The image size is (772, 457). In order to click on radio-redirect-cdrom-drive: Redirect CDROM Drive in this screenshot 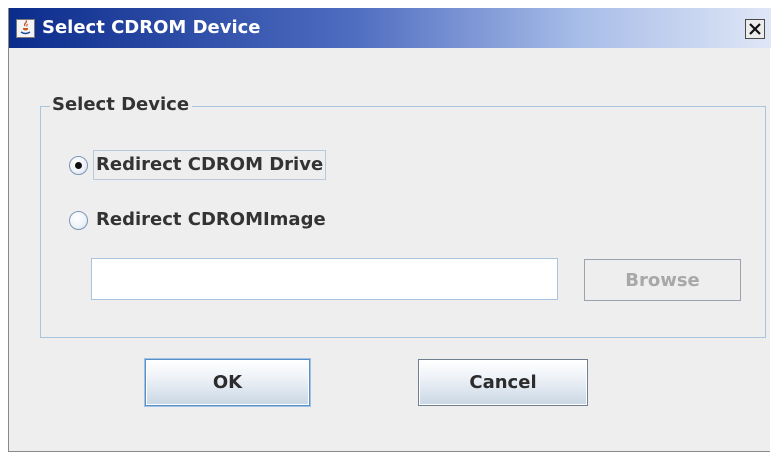, I will do `click(198, 165)`.